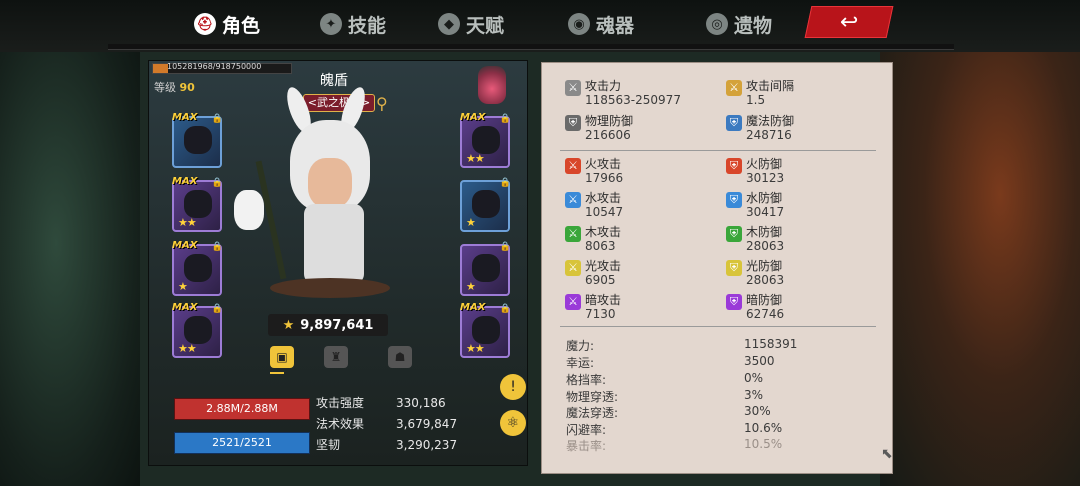  What do you see at coordinates (603, 198) in the screenshot?
I see `stat-label: 水攻击` at bounding box center [603, 198].